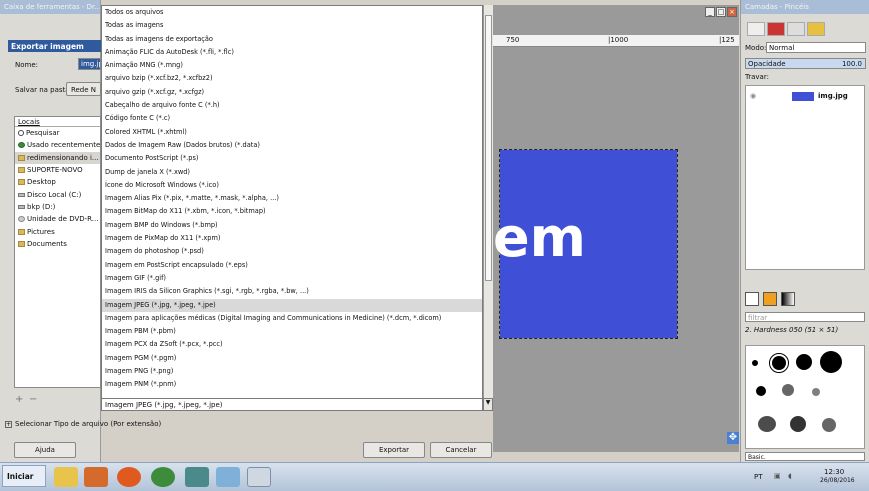 The image size is (869, 491). Describe the element at coordinates (816, 29) in the screenshot. I see `undo-tab-icon` at that location.